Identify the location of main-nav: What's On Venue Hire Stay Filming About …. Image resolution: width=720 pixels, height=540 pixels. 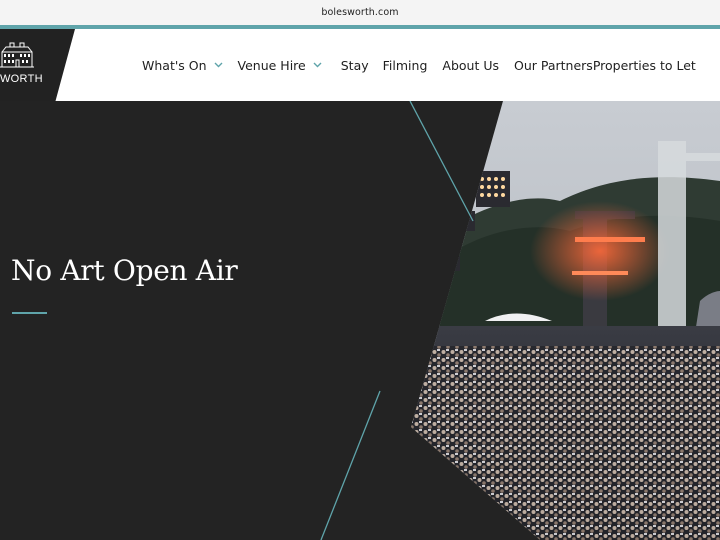
(419, 65).